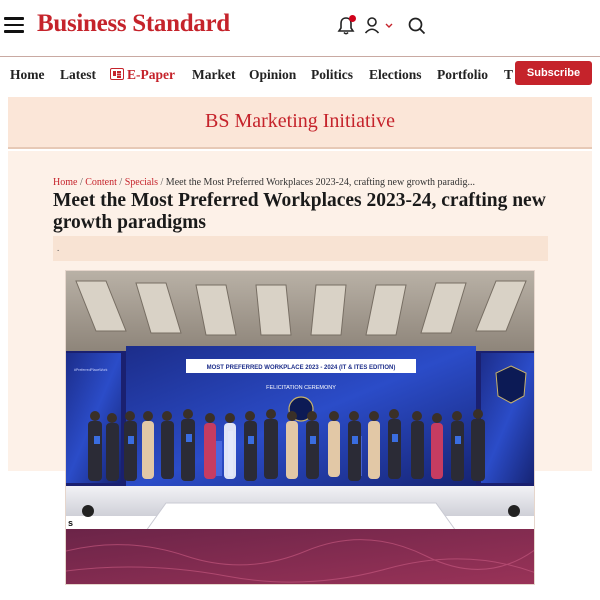  I want to click on nav-item-home: Home, so click(27, 75).